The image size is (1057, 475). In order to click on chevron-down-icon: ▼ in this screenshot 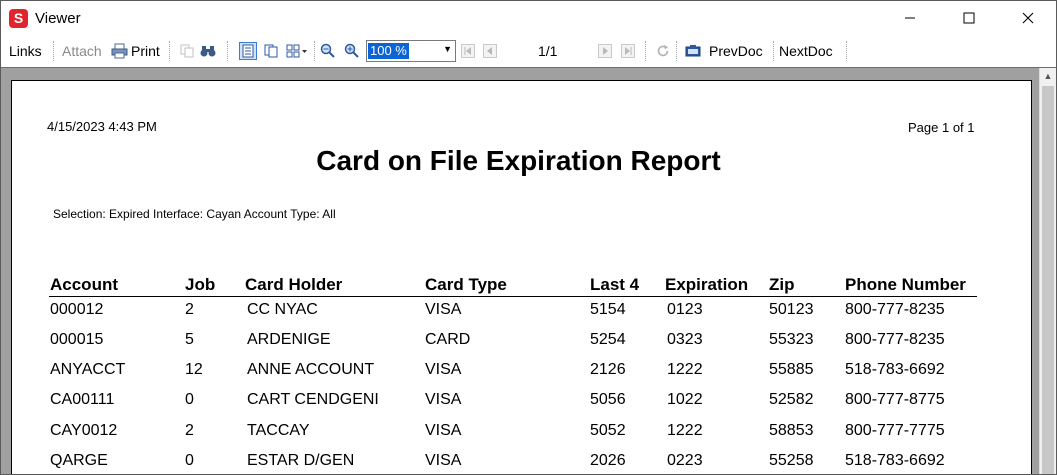, I will do `click(447, 49)`.